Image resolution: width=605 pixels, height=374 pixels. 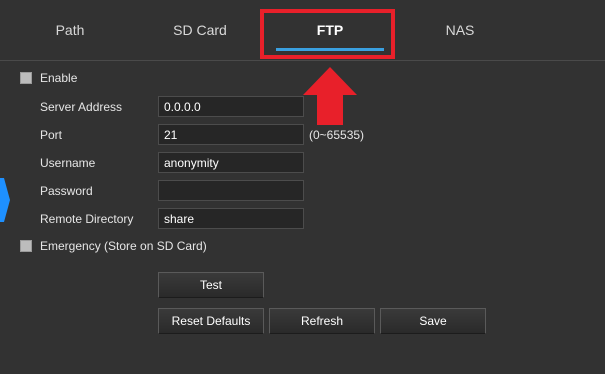 What do you see at coordinates (231, 218) in the screenshot?
I see `remote-directory-input: share` at bounding box center [231, 218].